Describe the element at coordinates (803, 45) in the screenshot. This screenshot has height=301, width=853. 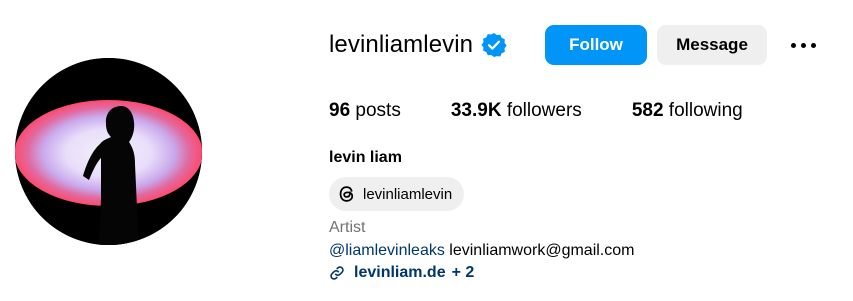
I see `more-options-icon` at that location.